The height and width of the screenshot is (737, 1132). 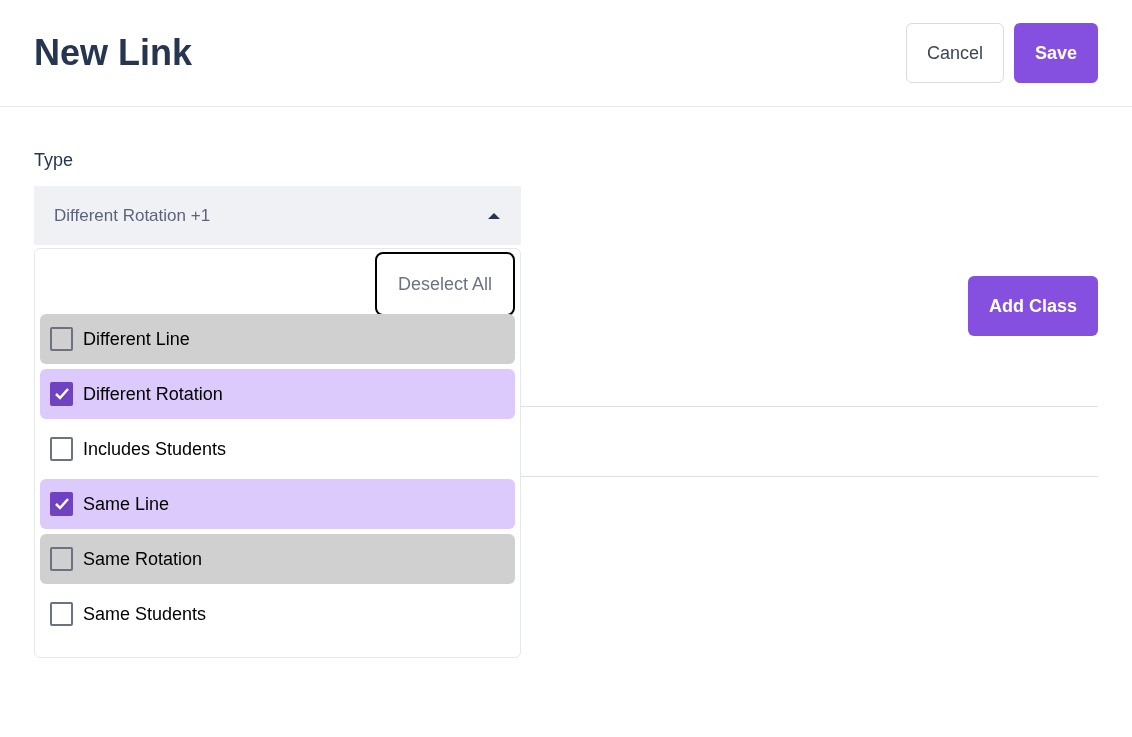 What do you see at coordinates (277, 559) in the screenshot?
I see `dropdown-option: Same Rotation` at bounding box center [277, 559].